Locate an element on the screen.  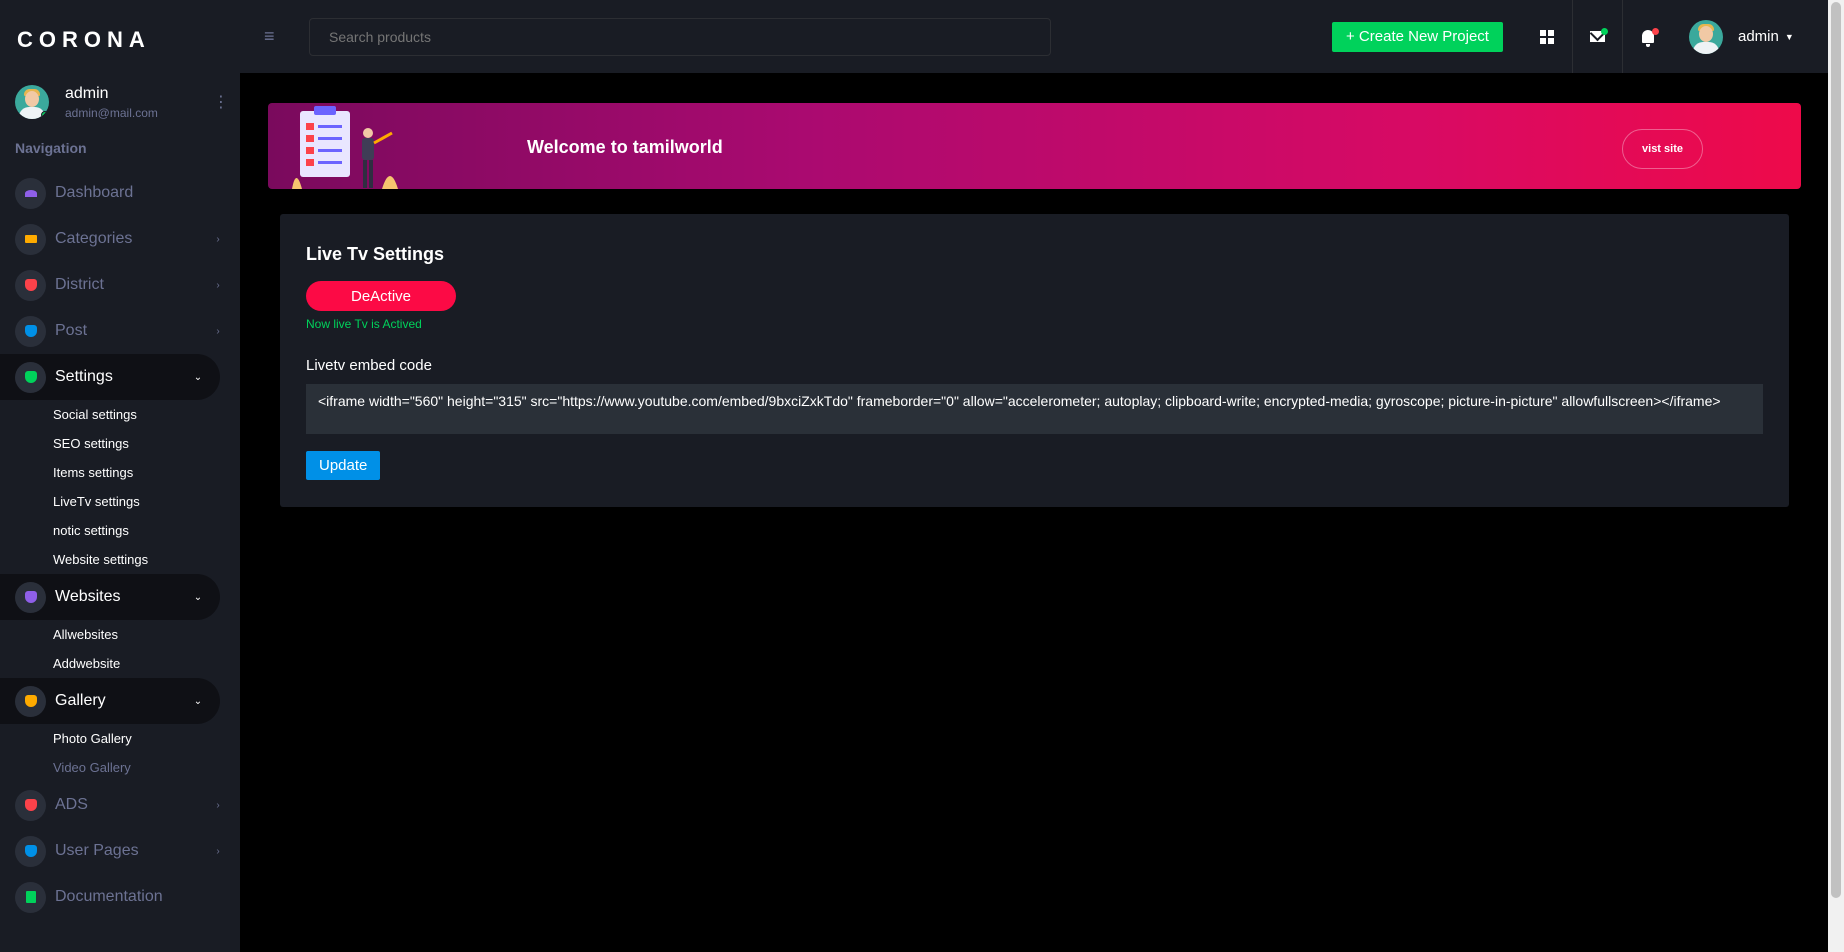
sidebar-item-documentation: Documentation is located at coordinates (120, 897).